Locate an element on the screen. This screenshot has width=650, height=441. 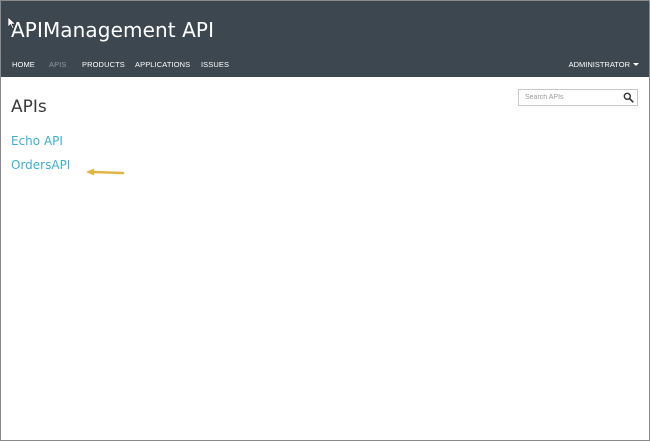
api-link-orders: OrdersAPI is located at coordinates (40, 165).